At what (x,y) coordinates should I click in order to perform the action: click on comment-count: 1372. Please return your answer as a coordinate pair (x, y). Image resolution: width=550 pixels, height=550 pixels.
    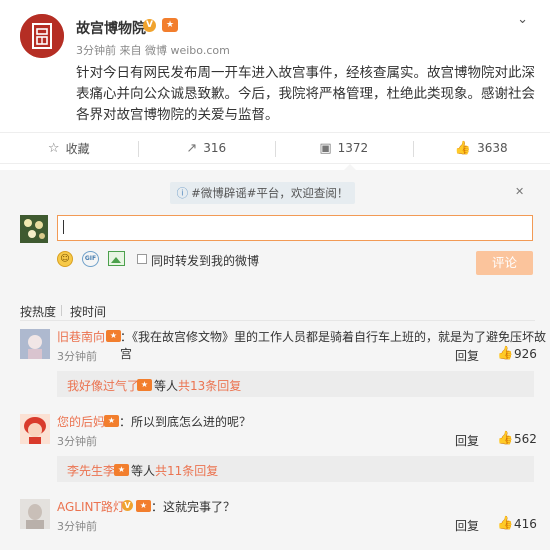
    Looking at the image, I should click on (353, 148).